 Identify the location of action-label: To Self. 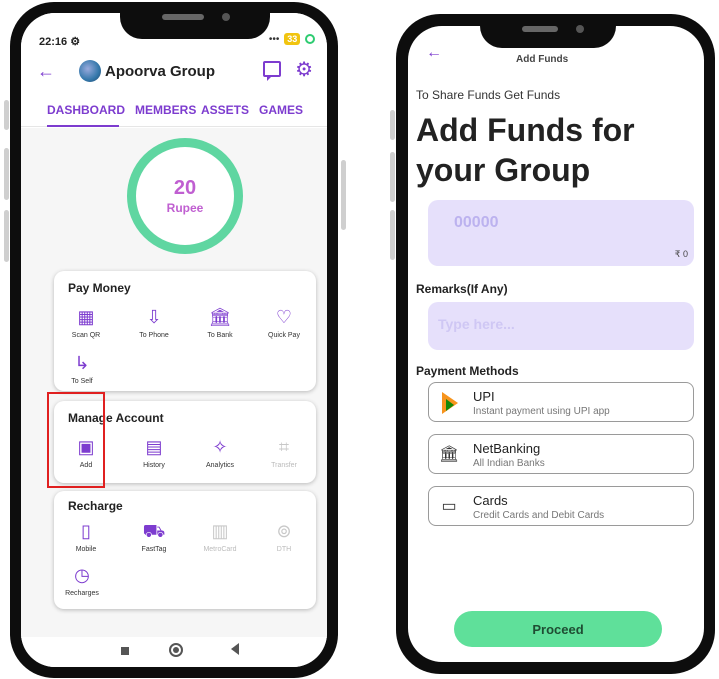
(82, 381).